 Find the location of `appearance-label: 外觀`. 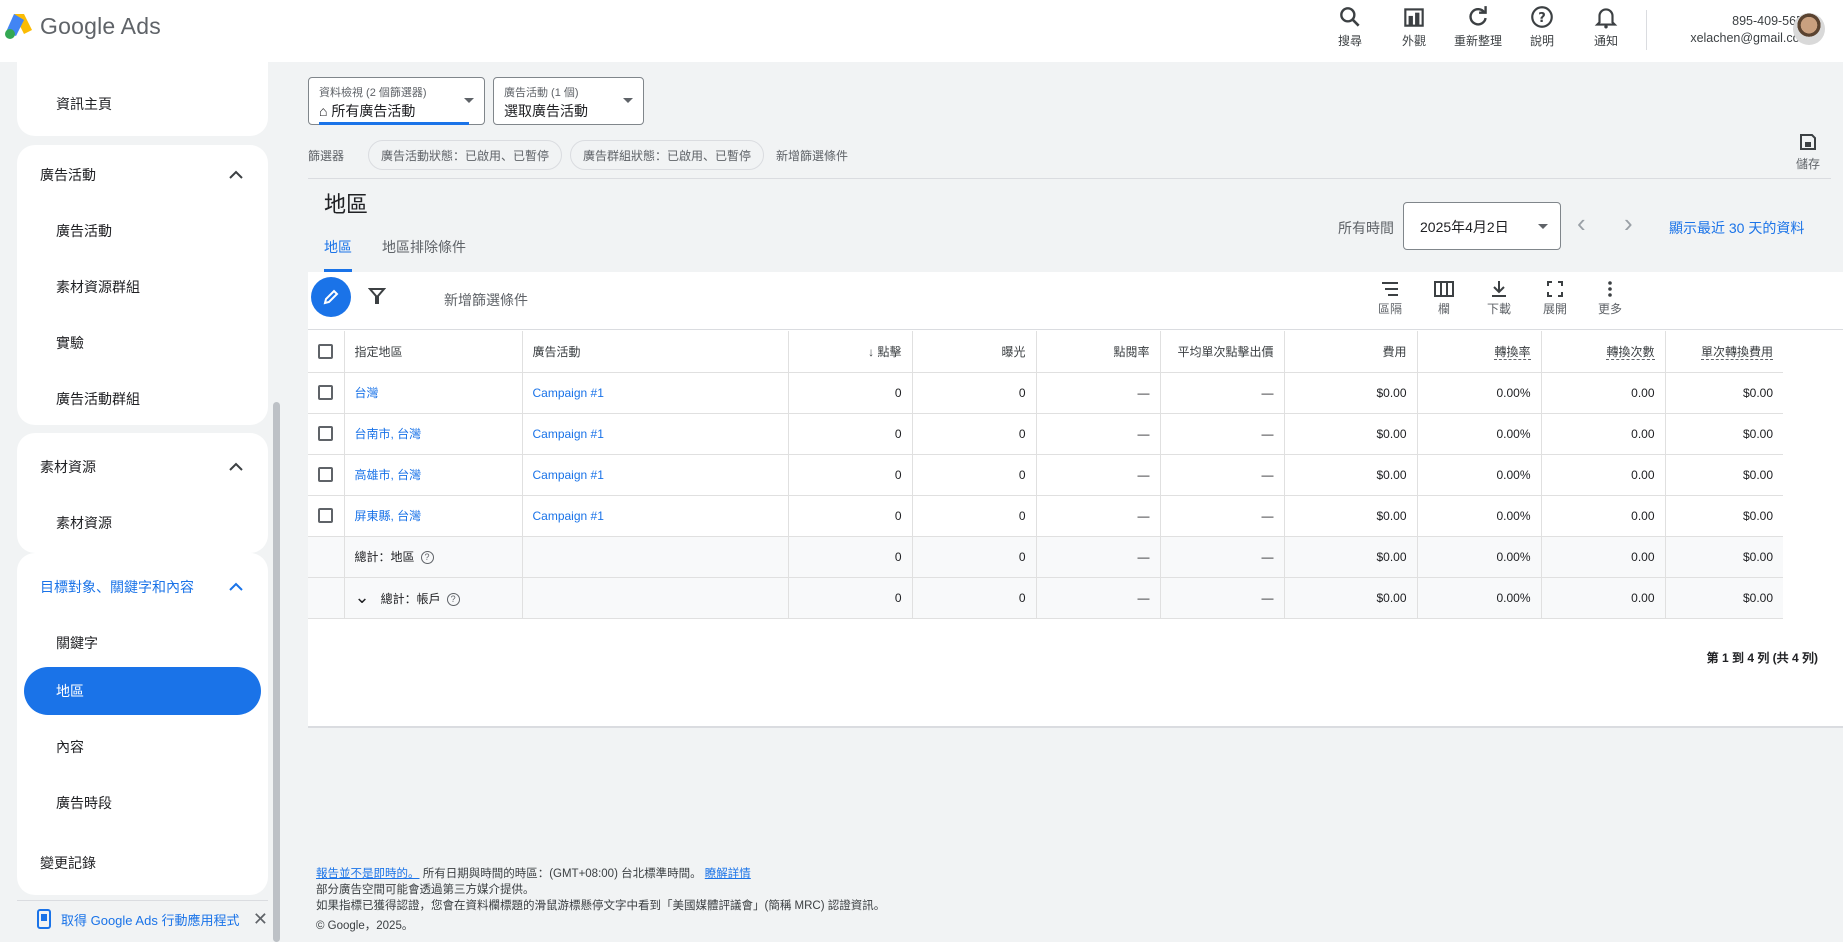

appearance-label: 外觀 is located at coordinates (1413, 41).